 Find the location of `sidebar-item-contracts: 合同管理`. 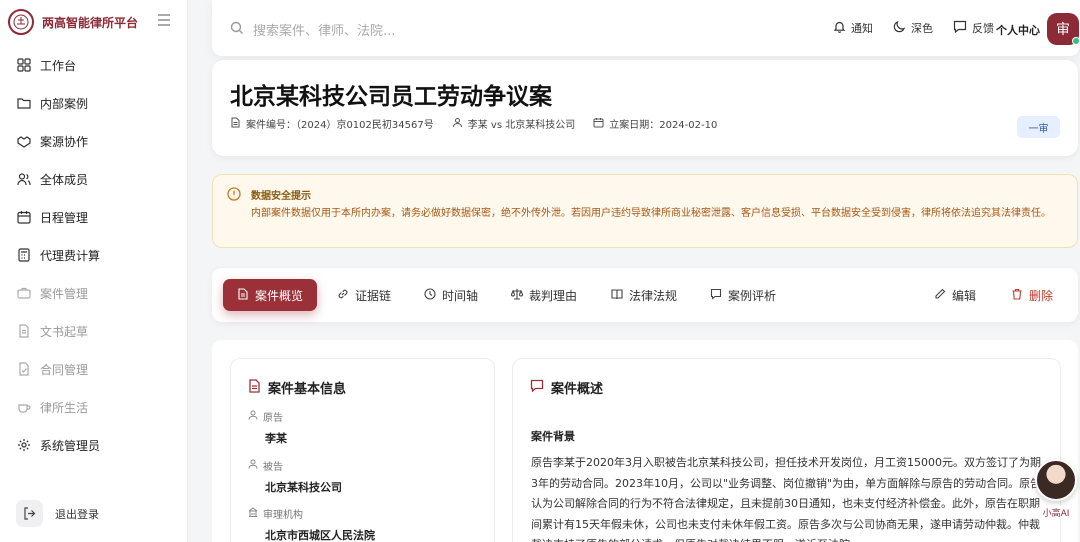

sidebar-item-contracts: 合同管理 is located at coordinates (93, 369).